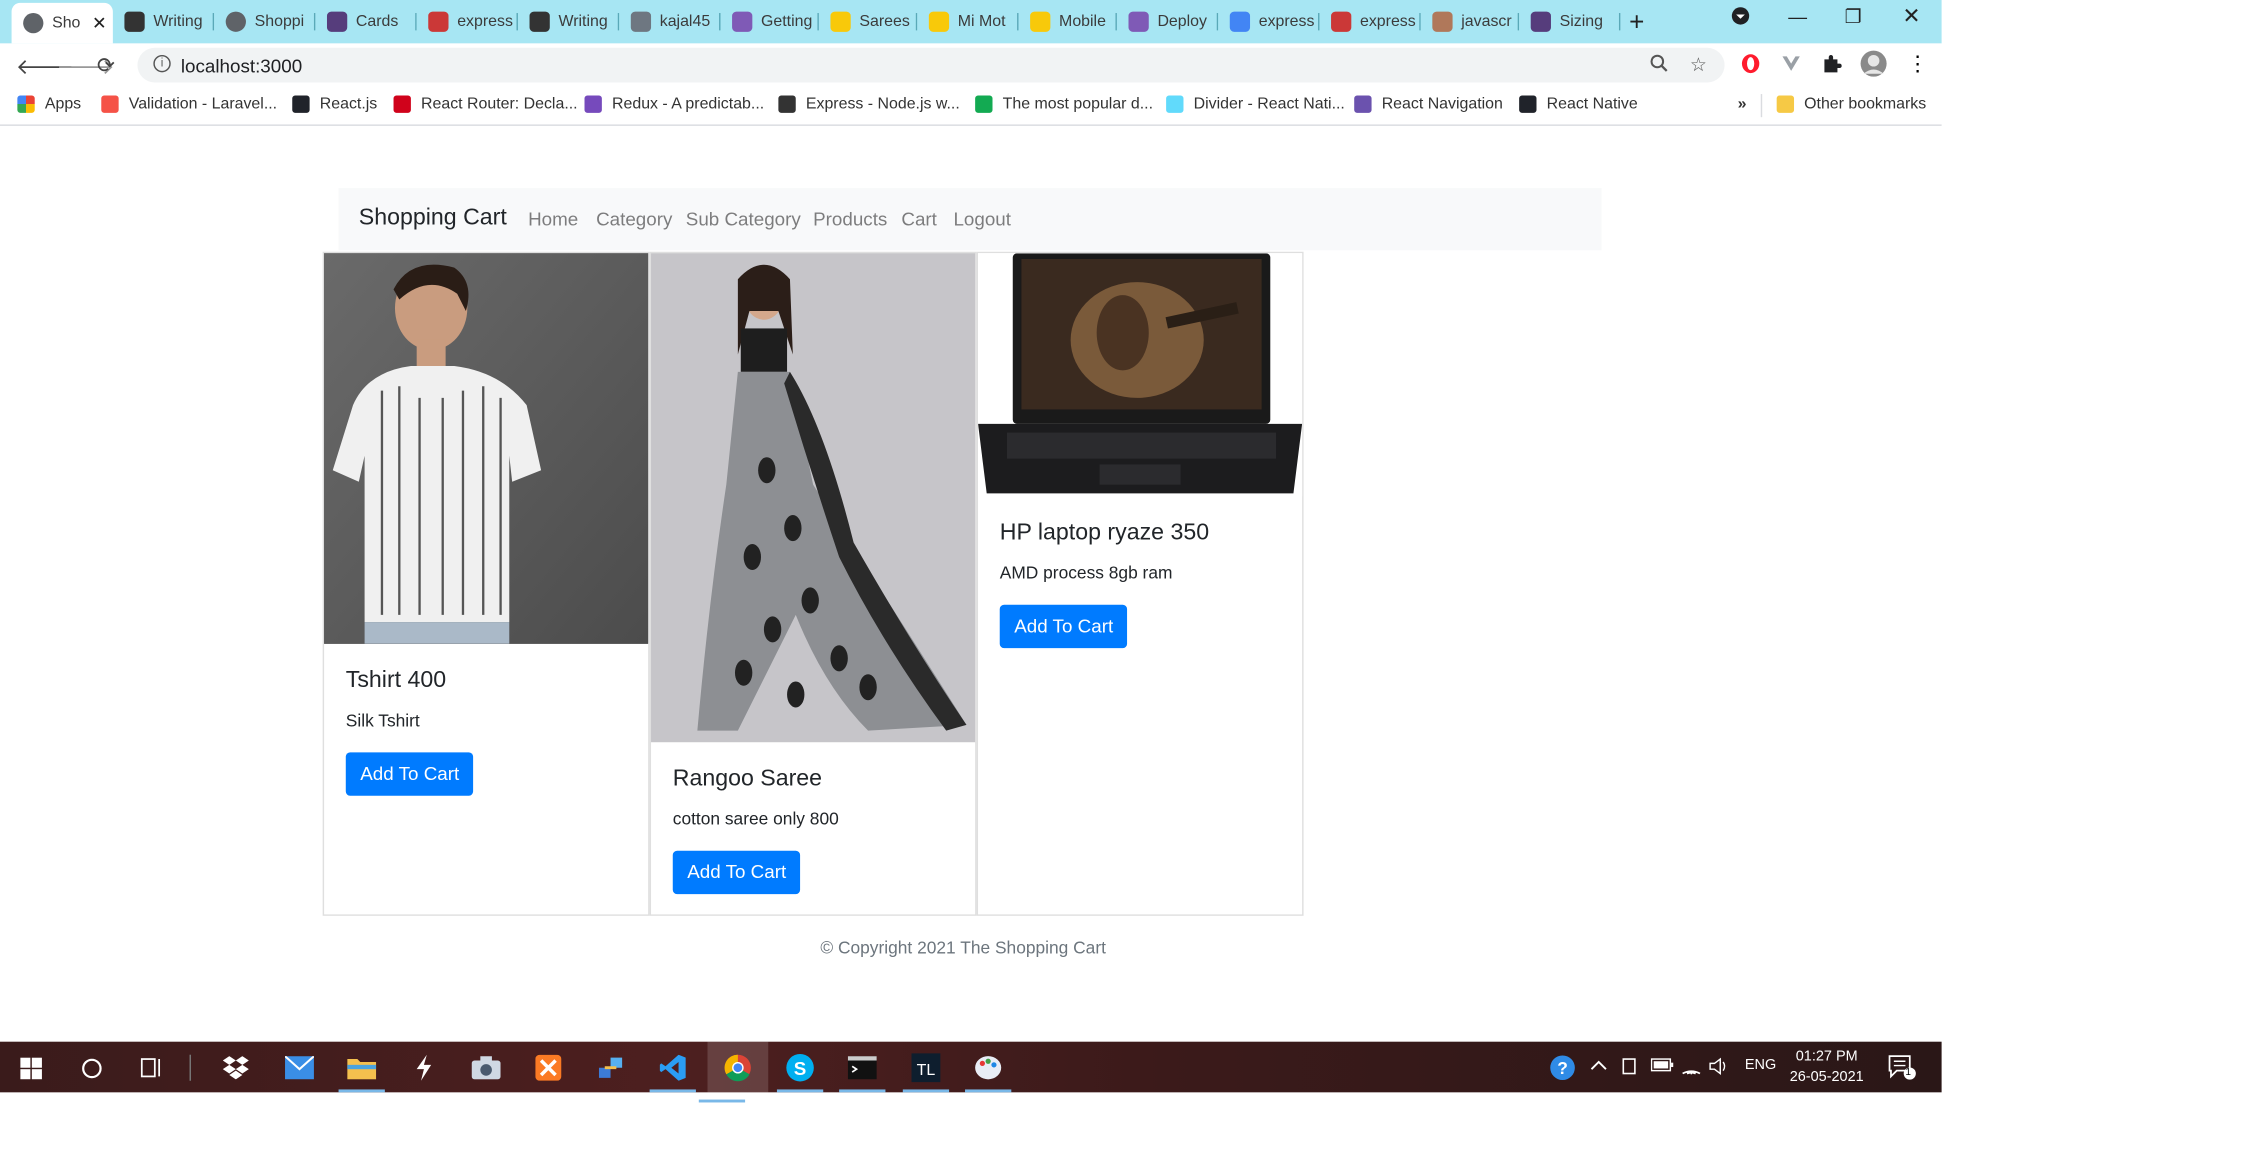 This screenshot has width=2244, height=1170. What do you see at coordinates (151, 1067) in the screenshot?
I see `task-view-icon` at bounding box center [151, 1067].